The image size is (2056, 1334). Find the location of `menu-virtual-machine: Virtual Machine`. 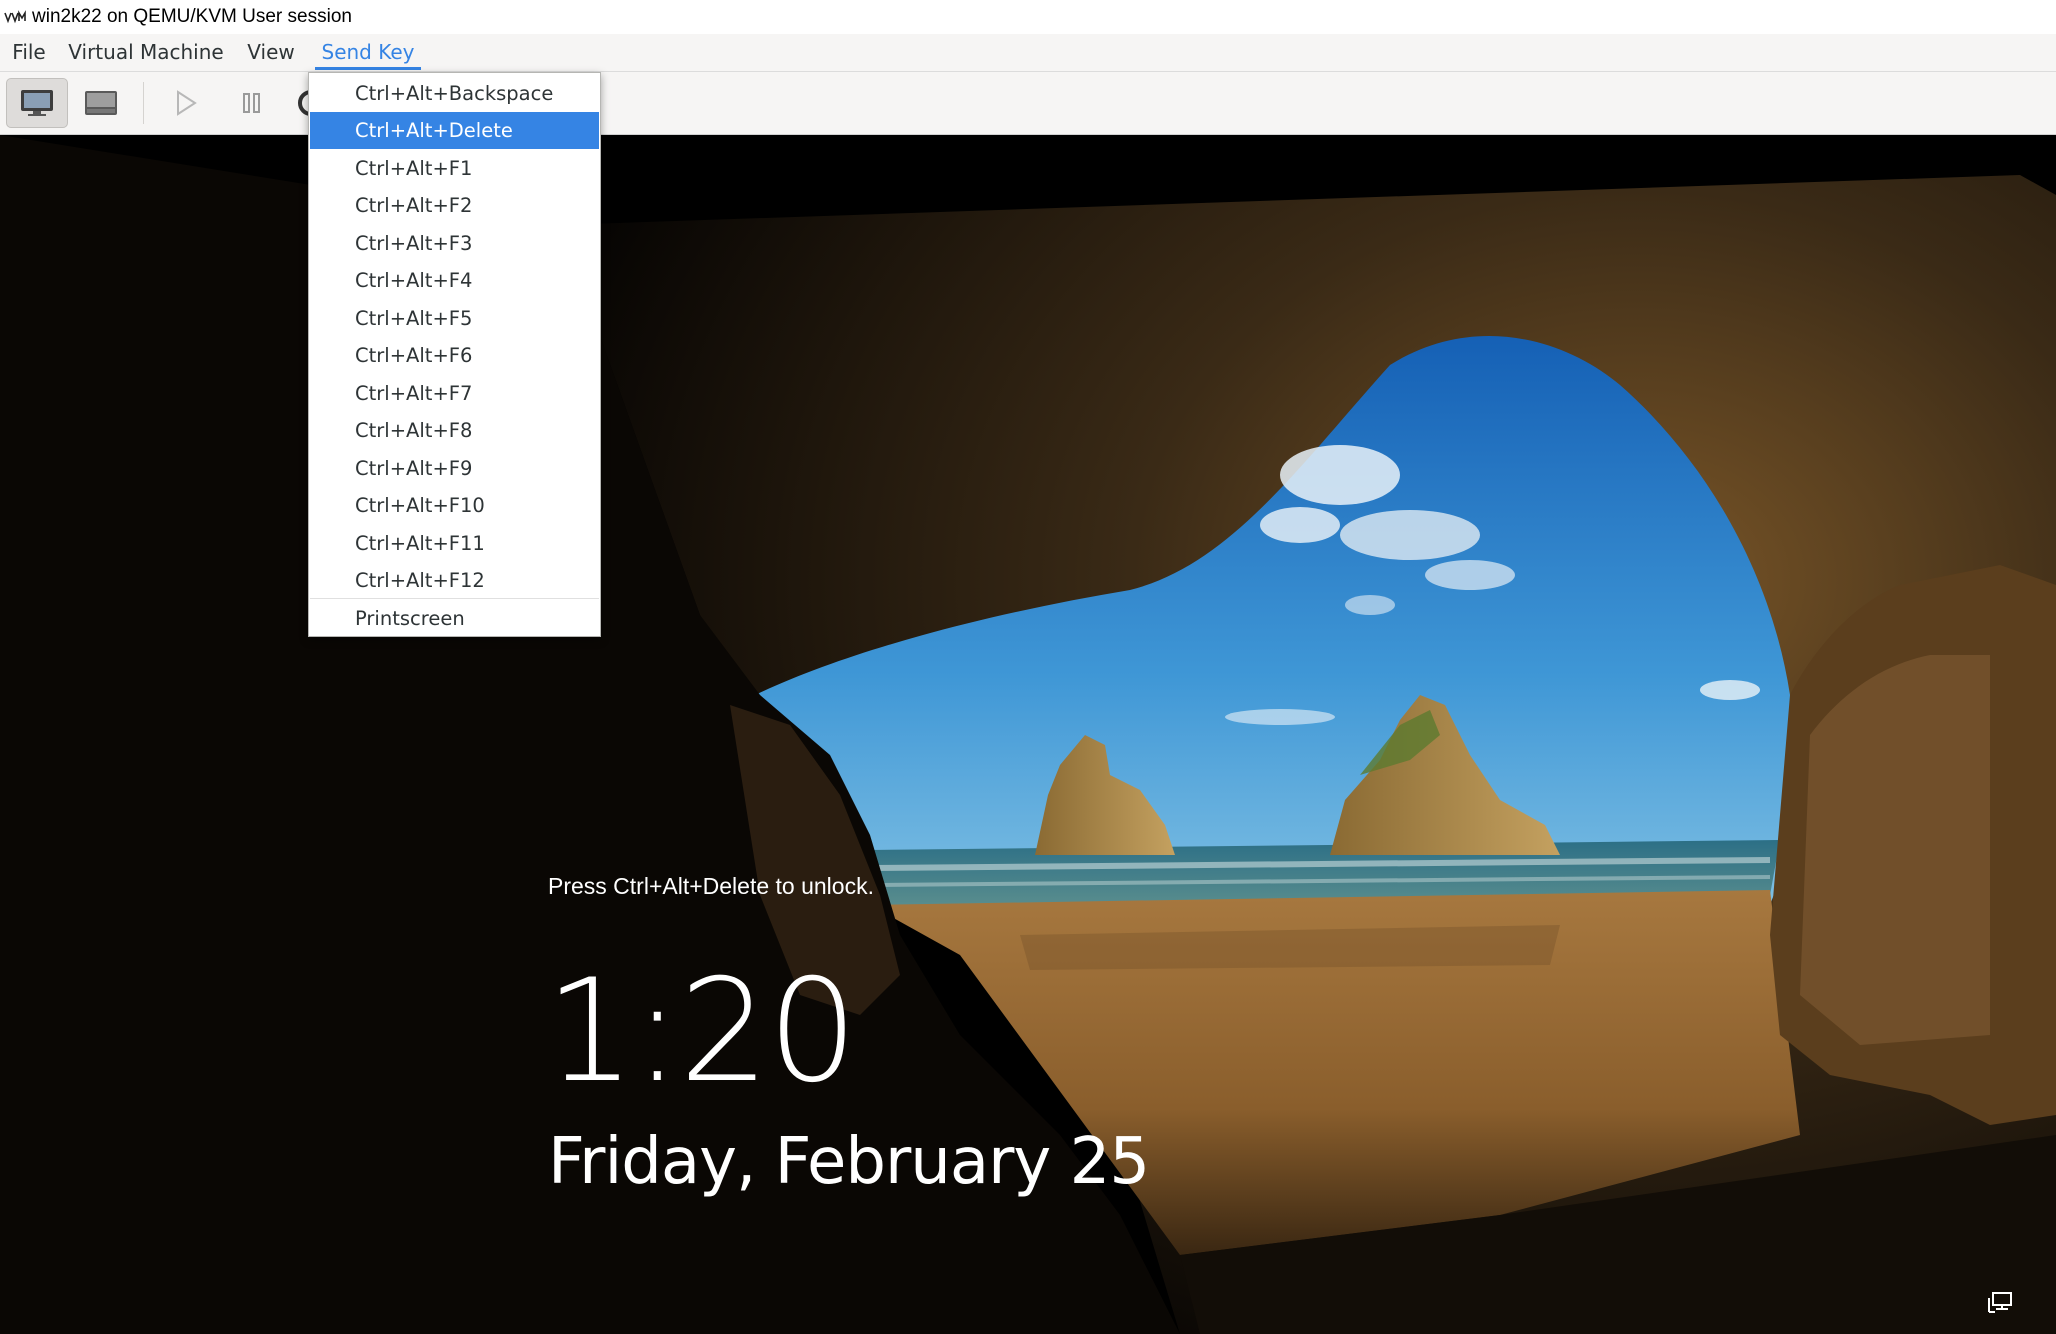

menu-virtual-machine: Virtual Machine is located at coordinates (146, 52).